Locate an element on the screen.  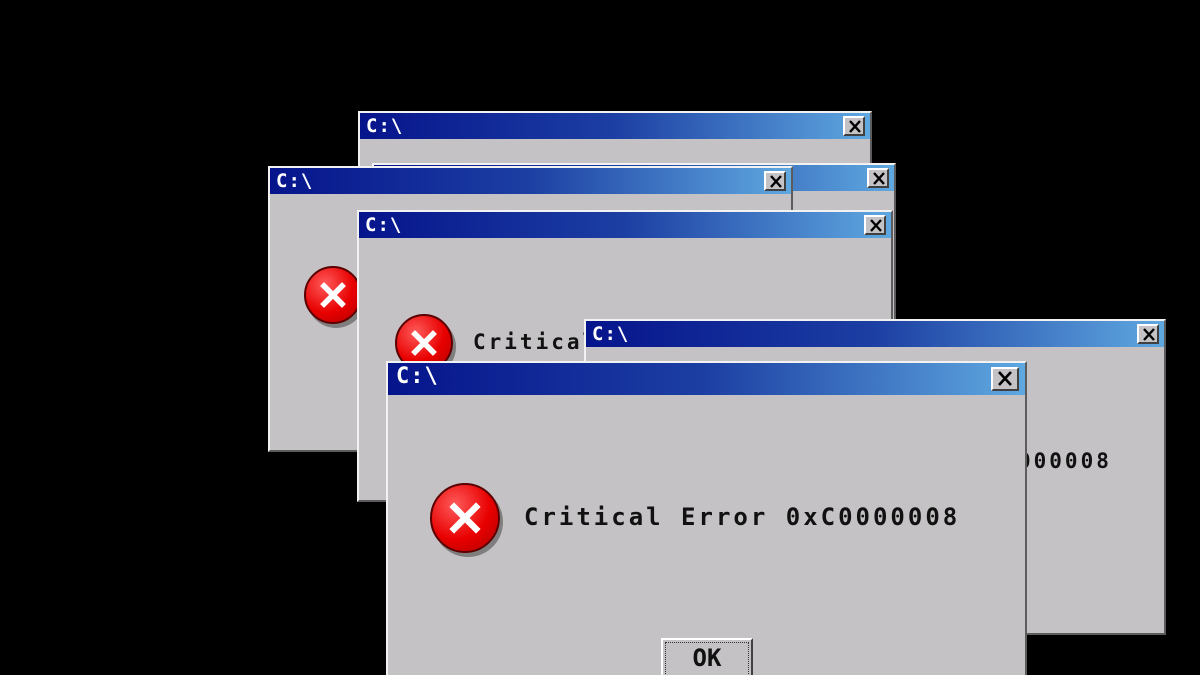
error-message: Critical is located at coordinates (536, 342).